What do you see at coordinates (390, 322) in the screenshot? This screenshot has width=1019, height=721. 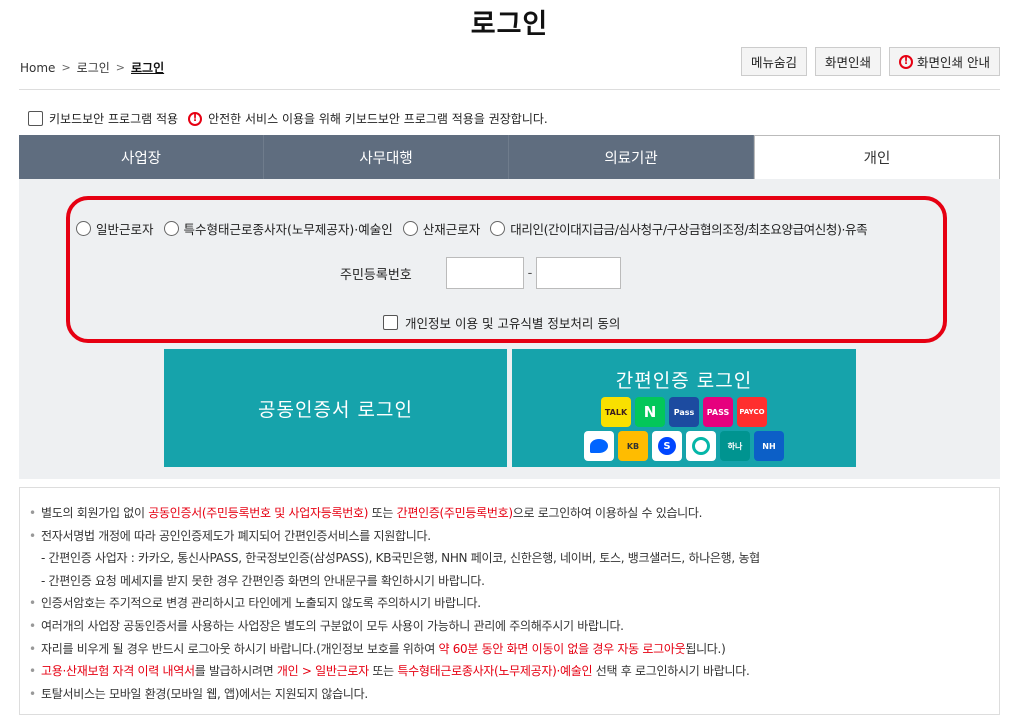 I see `privacy-agree-checkbox` at bounding box center [390, 322].